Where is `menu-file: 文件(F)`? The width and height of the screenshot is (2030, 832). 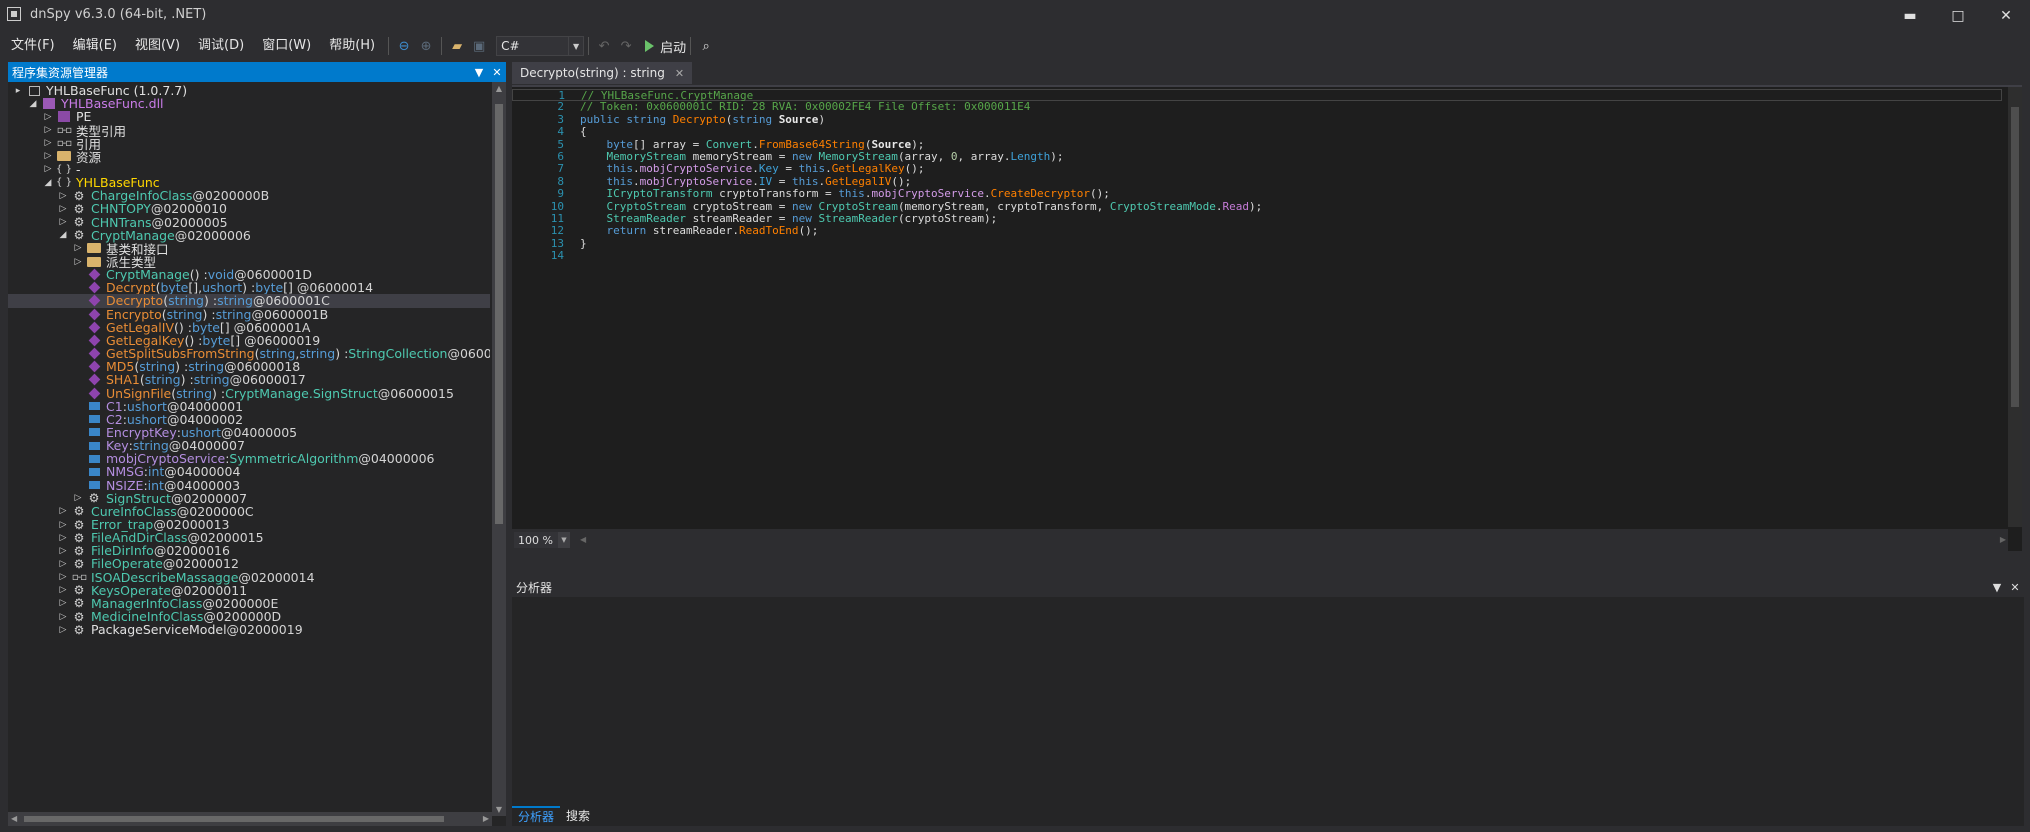
menu-file: 文件(F) is located at coordinates (32, 46).